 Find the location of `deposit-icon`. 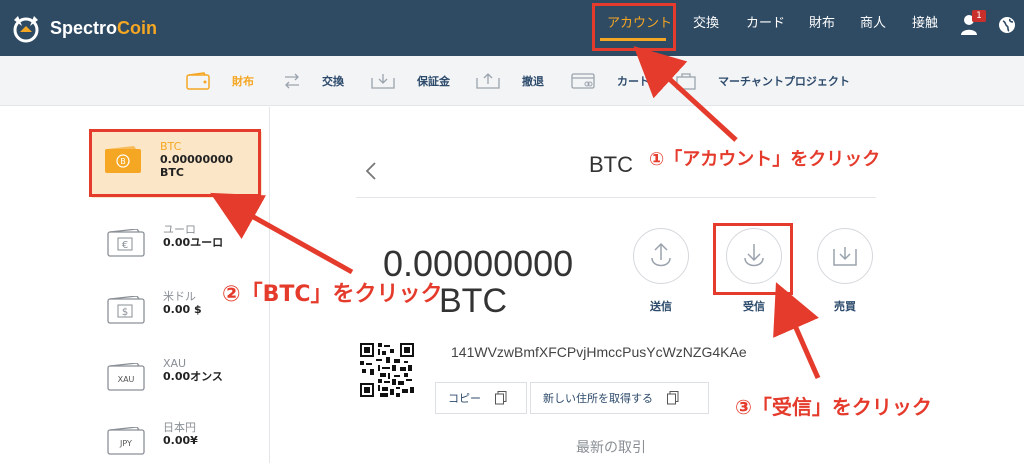

deposit-icon is located at coordinates (383, 81).